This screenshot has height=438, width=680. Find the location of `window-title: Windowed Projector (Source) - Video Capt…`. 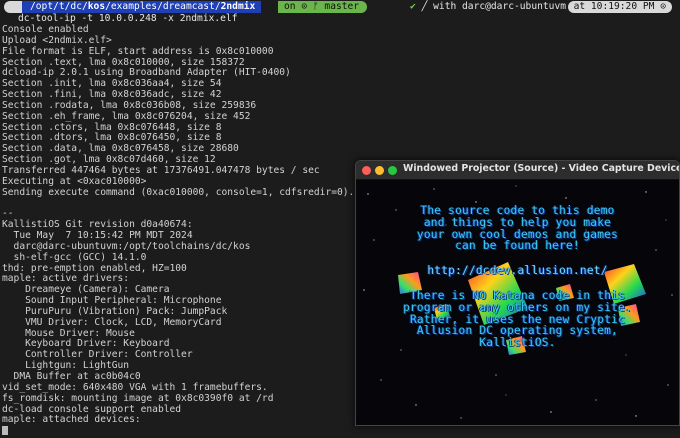

window-title: Windowed Projector (Source) - Video Capt… is located at coordinates (541, 168).